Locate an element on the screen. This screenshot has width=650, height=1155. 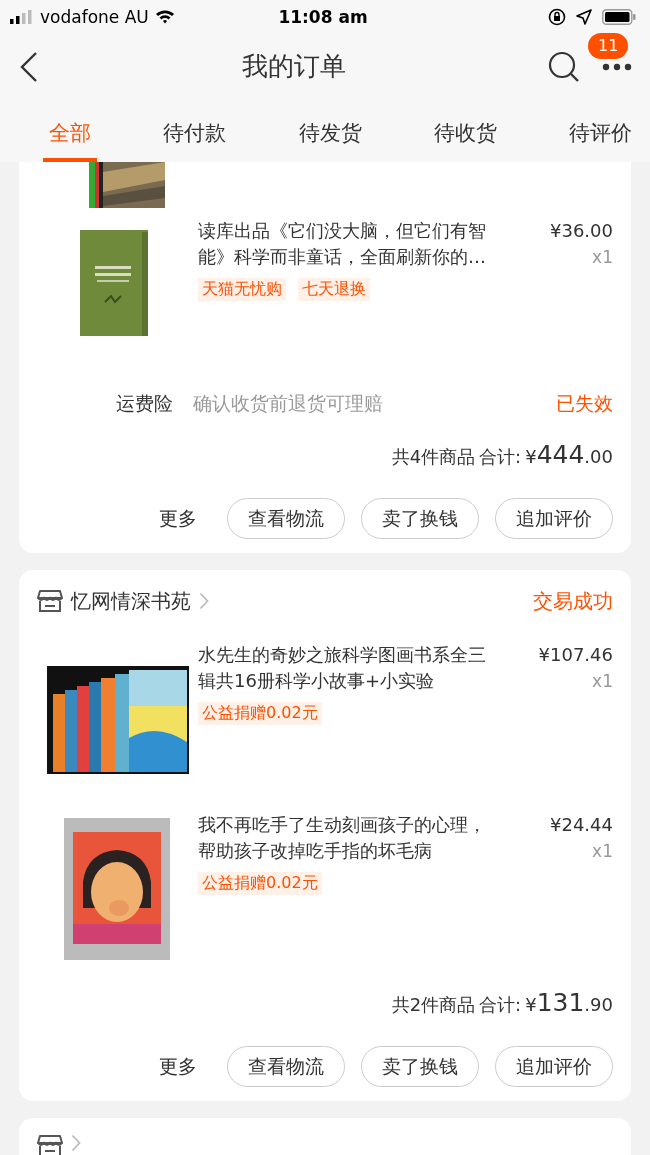
insurance-label: 运费险 is located at coordinates (144, 403).